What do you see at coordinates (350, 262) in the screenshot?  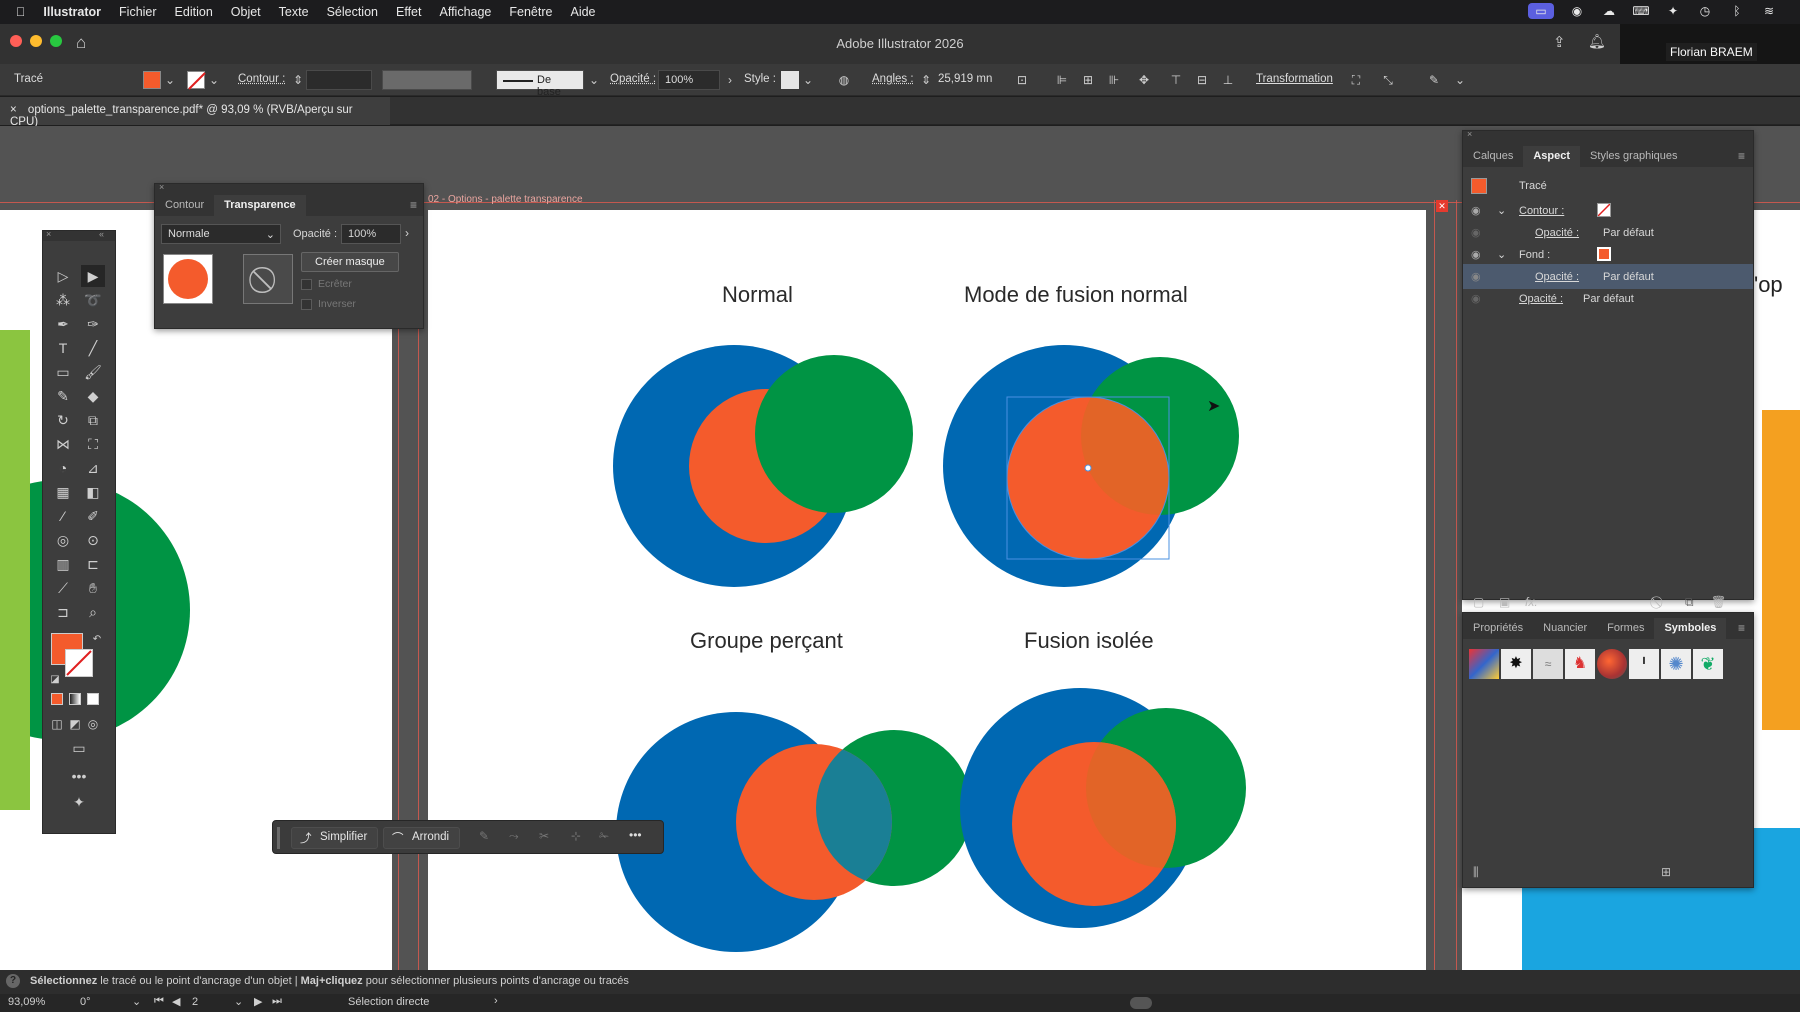 I see `make-mask-button: Créer masque` at bounding box center [350, 262].